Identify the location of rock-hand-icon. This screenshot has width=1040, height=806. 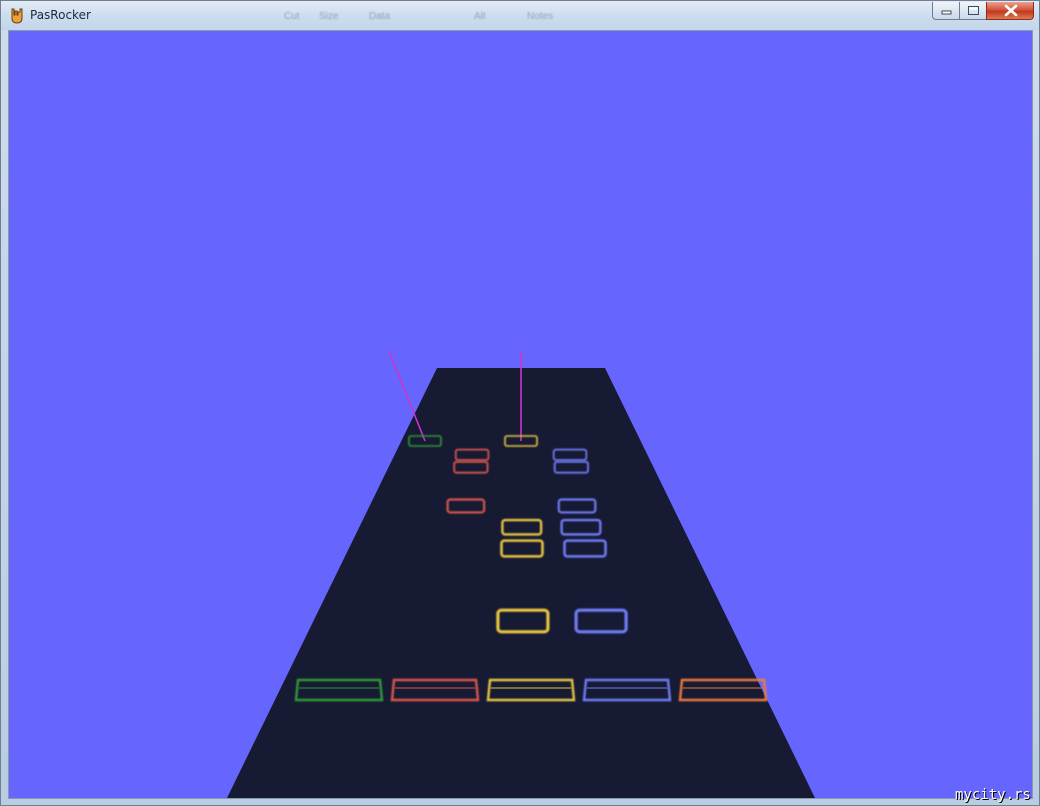
(17, 16).